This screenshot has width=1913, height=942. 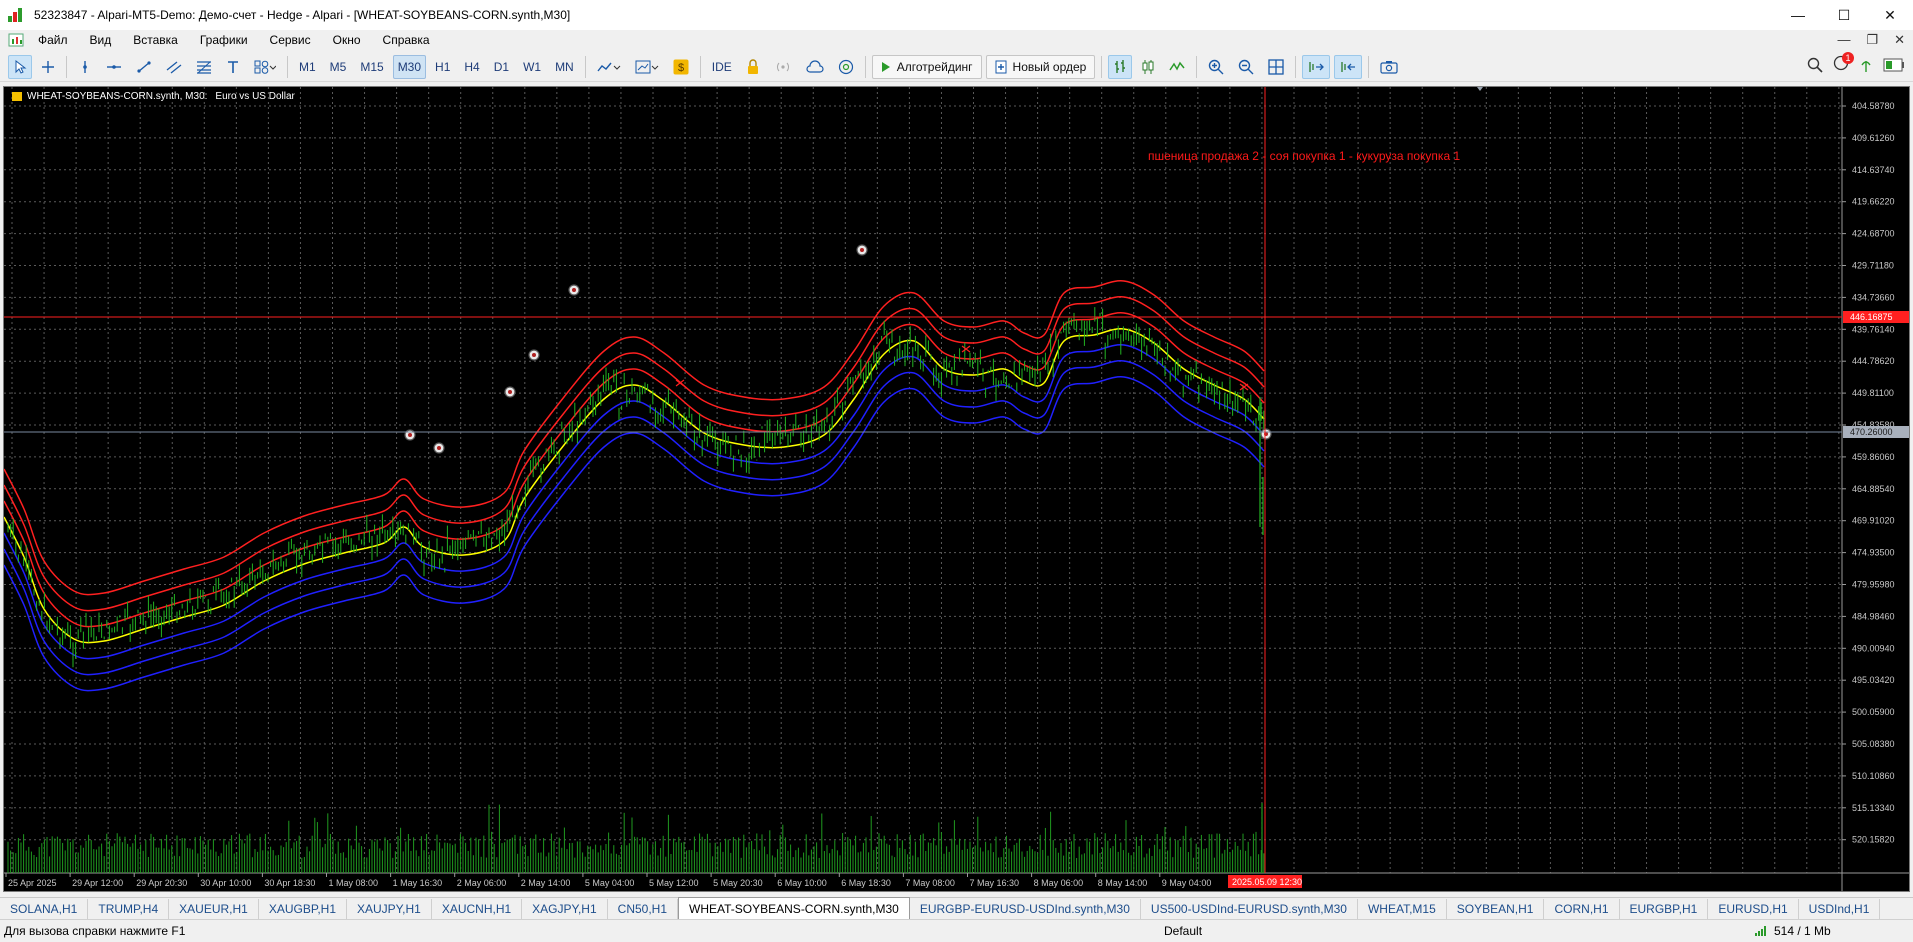 What do you see at coordinates (307, 67) in the screenshot?
I see `timeframe-m1: M1` at bounding box center [307, 67].